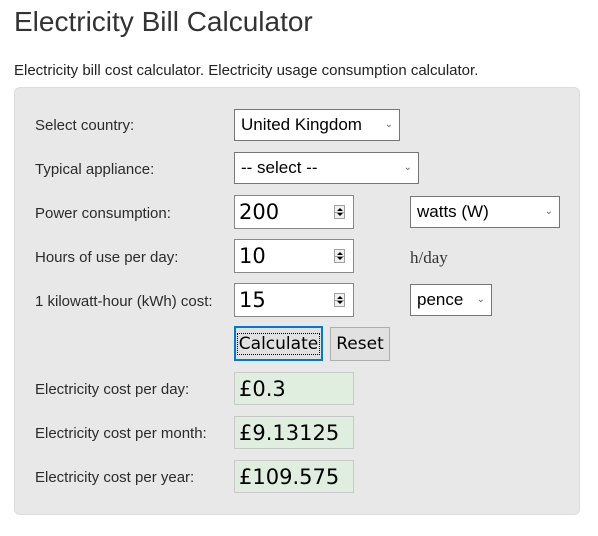  I want to click on result-day: £0.3, so click(294, 388).